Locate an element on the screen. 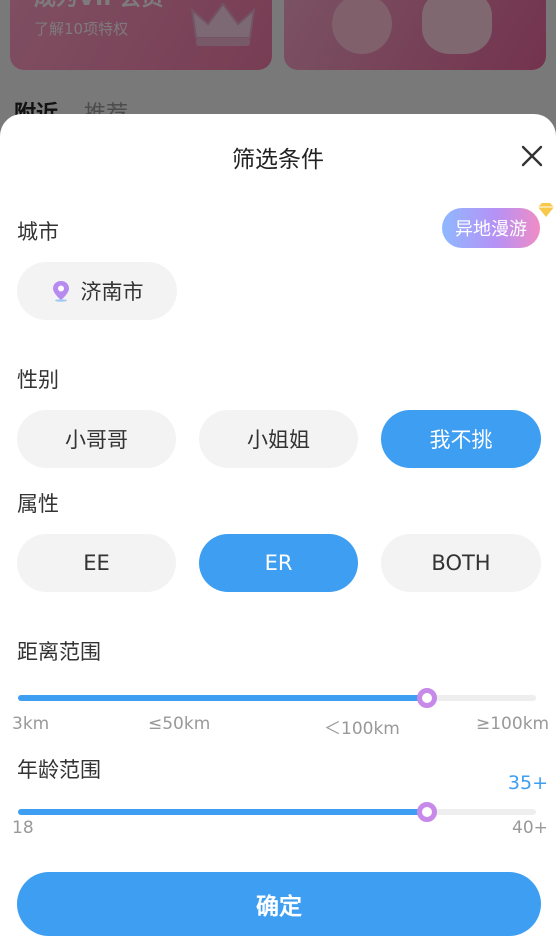 The width and height of the screenshot is (556, 944). close-icon is located at coordinates (532, 156).